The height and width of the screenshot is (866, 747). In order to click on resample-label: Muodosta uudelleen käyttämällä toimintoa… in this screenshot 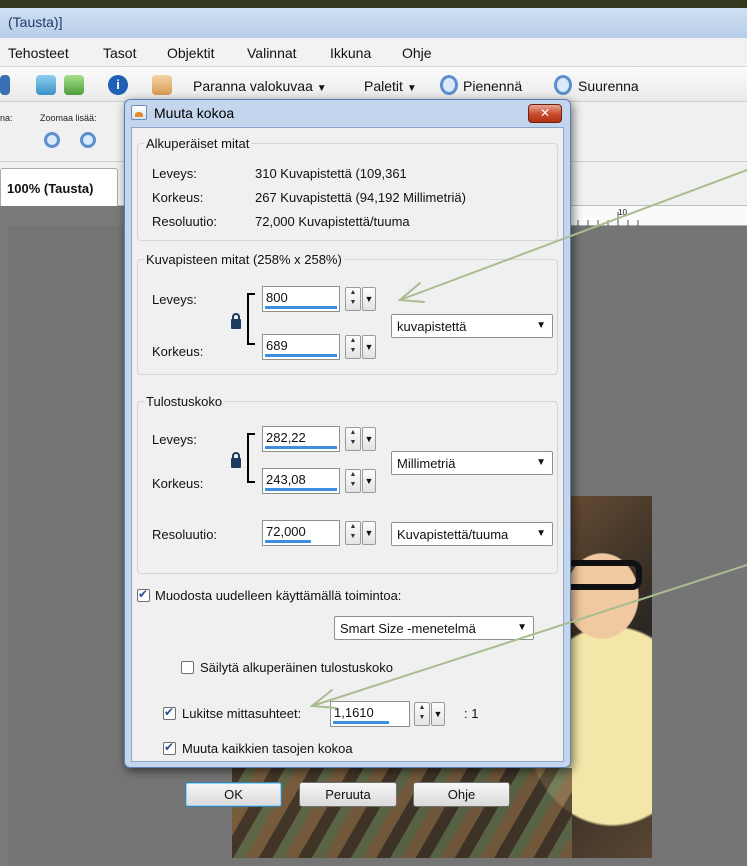, I will do `click(278, 595)`.